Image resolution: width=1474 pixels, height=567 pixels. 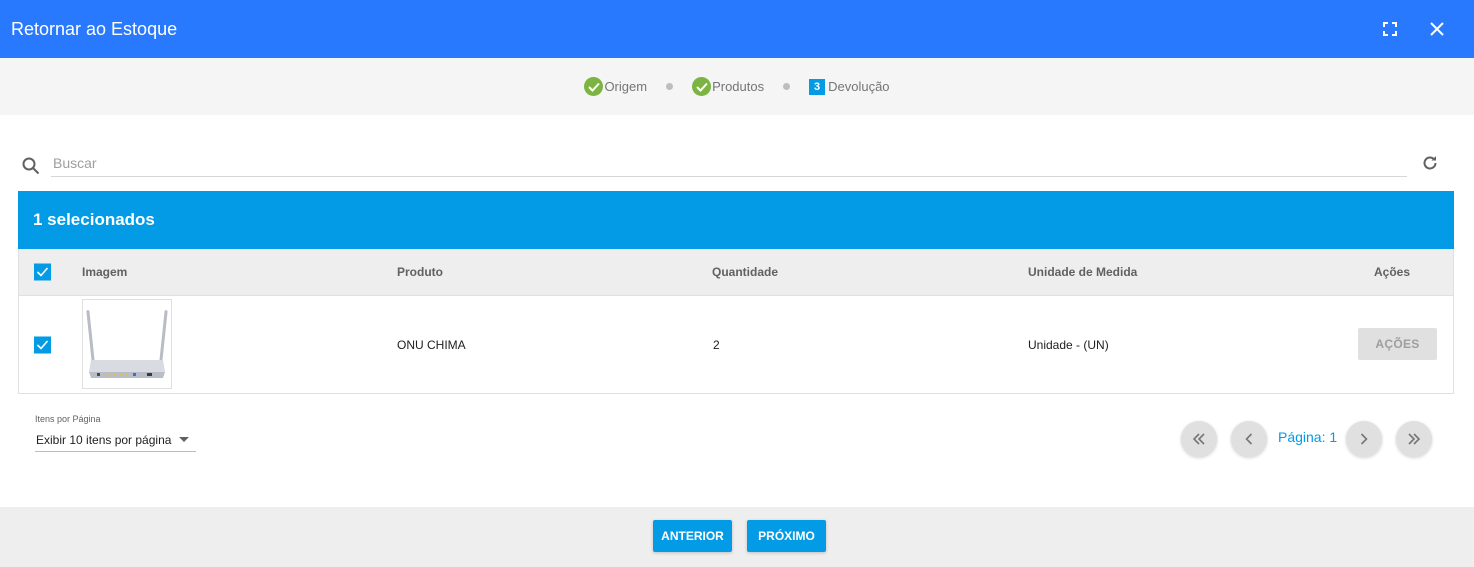 I want to click on chevron-right-icon, so click(x=1364, y=439).